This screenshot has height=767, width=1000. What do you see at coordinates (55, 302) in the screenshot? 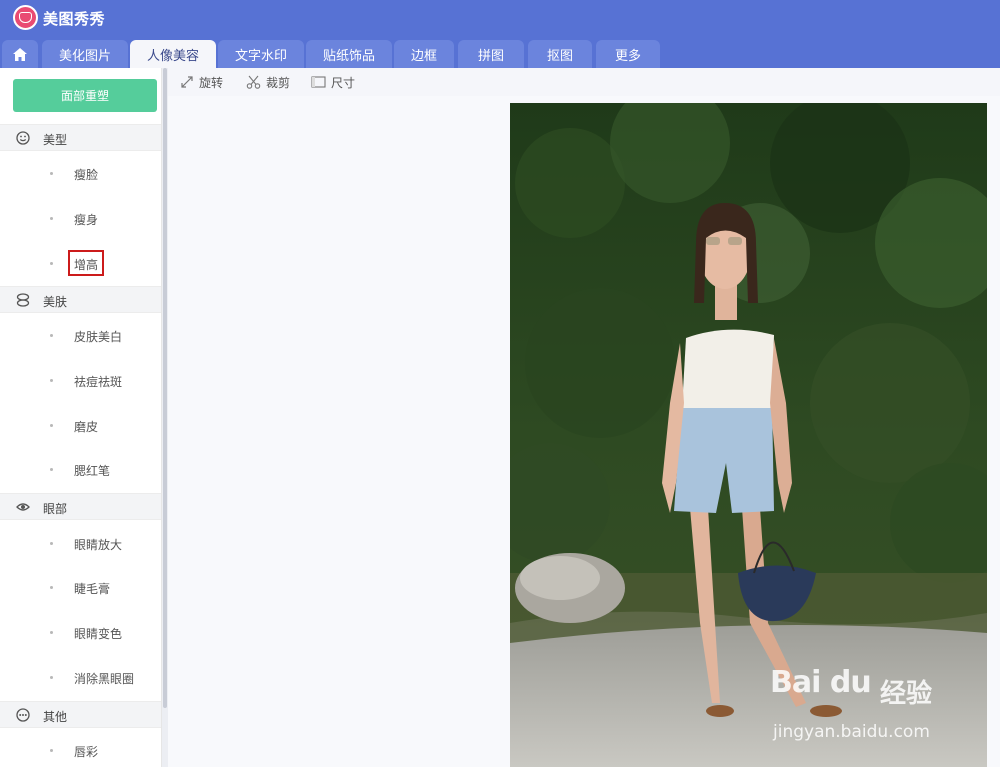
I see `section-label: 美肤` at bounding box center [55, 302].